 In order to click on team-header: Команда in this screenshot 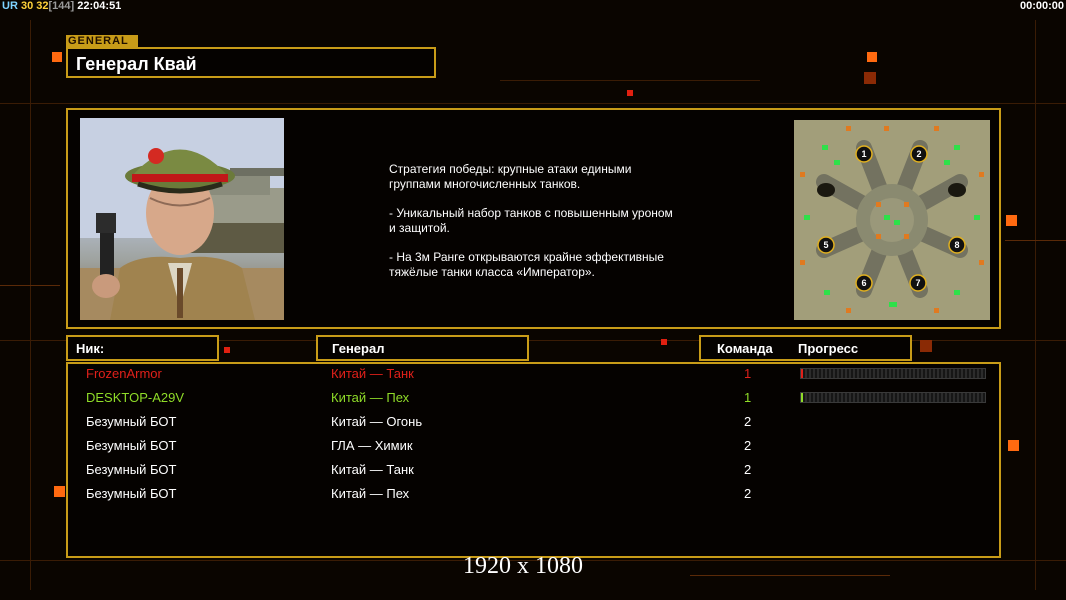, I will do `click(745, 348)`.